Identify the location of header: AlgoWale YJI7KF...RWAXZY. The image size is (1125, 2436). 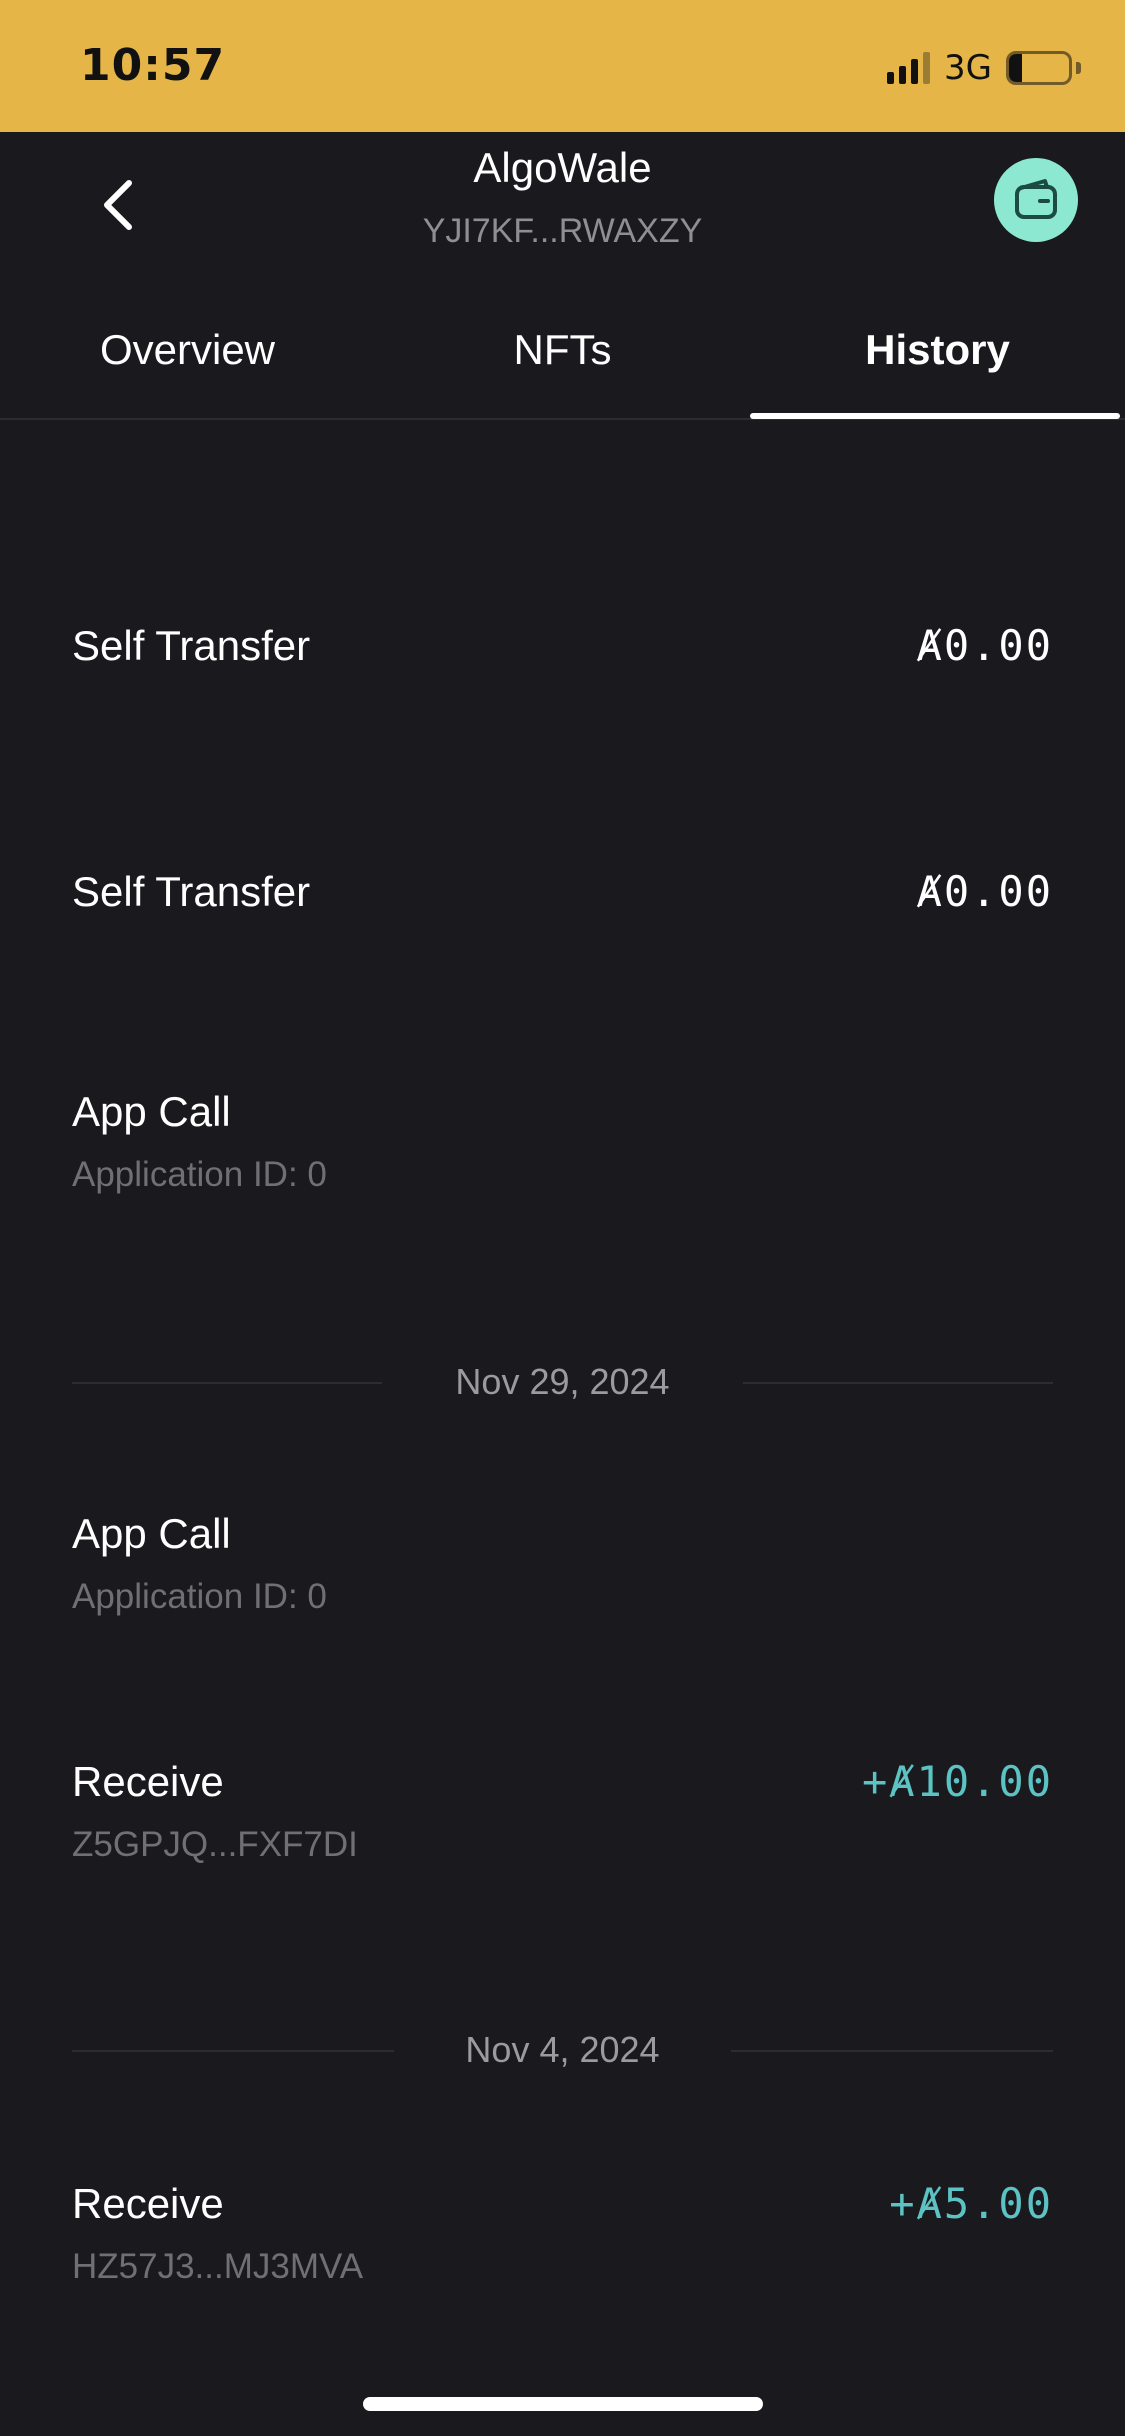
(562, 206).